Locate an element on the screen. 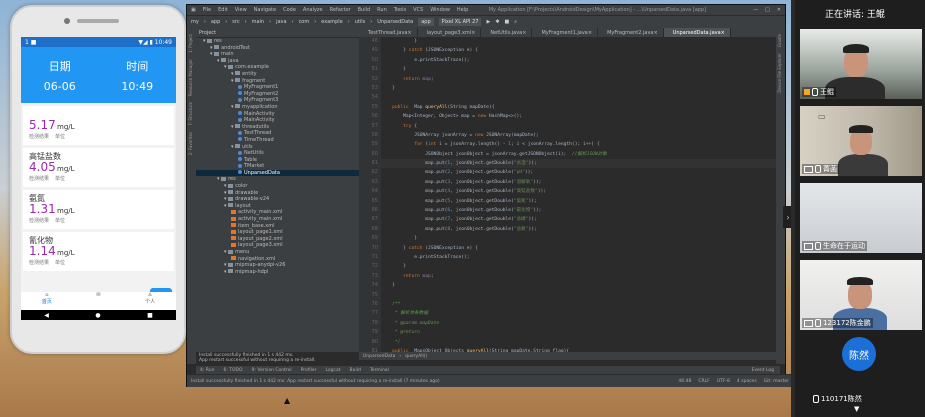  device-explorer-tab: Device File Explorer is located at coordinates (779, 73).